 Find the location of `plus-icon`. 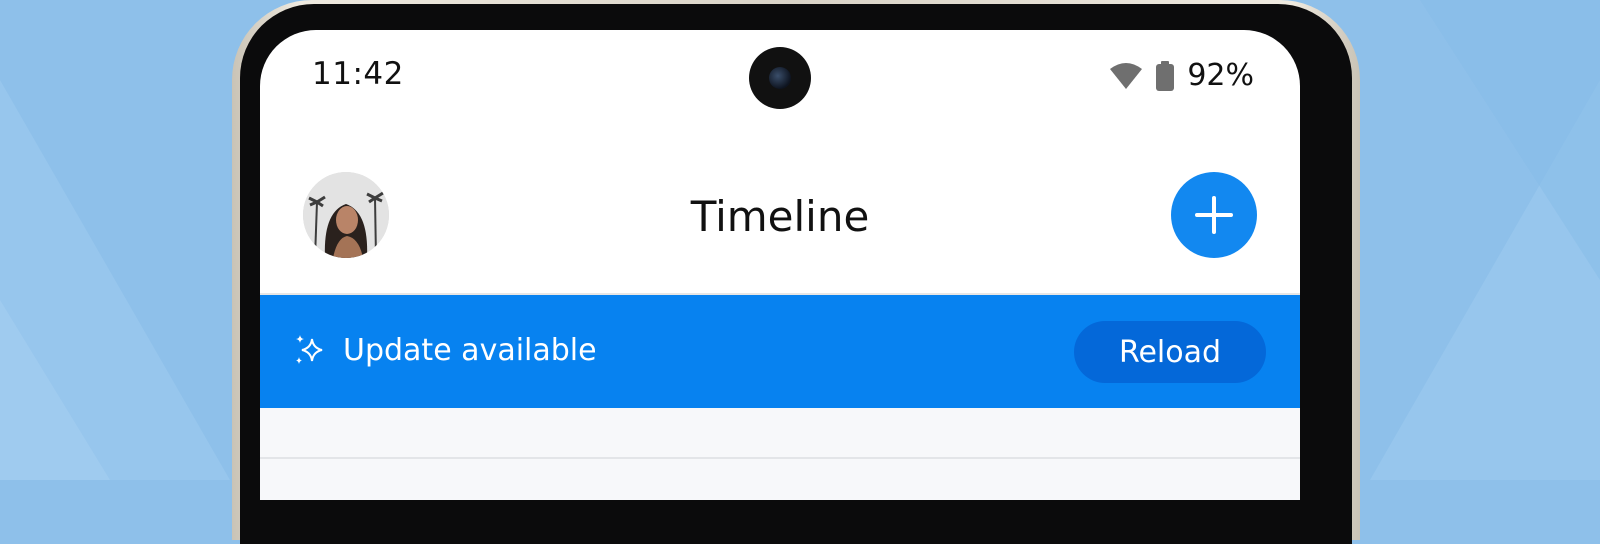

plus-icon is located at coordinates (1214, 215).